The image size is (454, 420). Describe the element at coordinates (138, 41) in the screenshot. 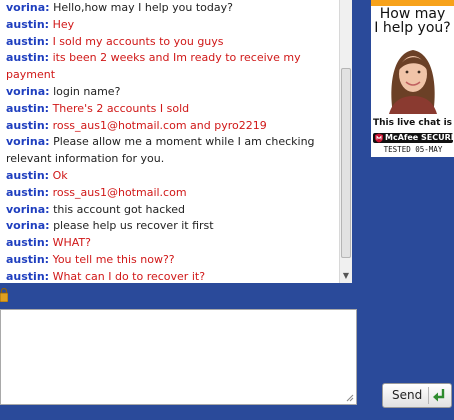

I see `message-text: I sold my accounts to you guys` at that location.